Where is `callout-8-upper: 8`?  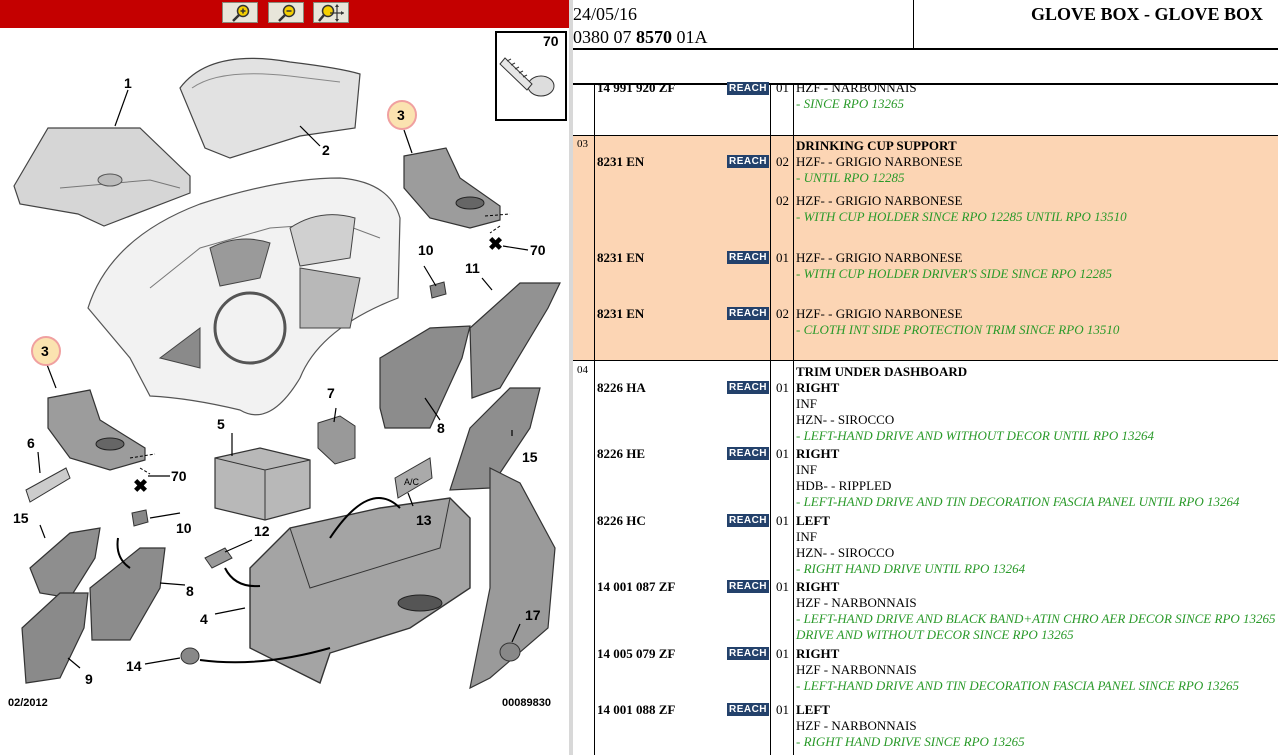 callout-8-upper: 8 is located at coordinates (441, 428).